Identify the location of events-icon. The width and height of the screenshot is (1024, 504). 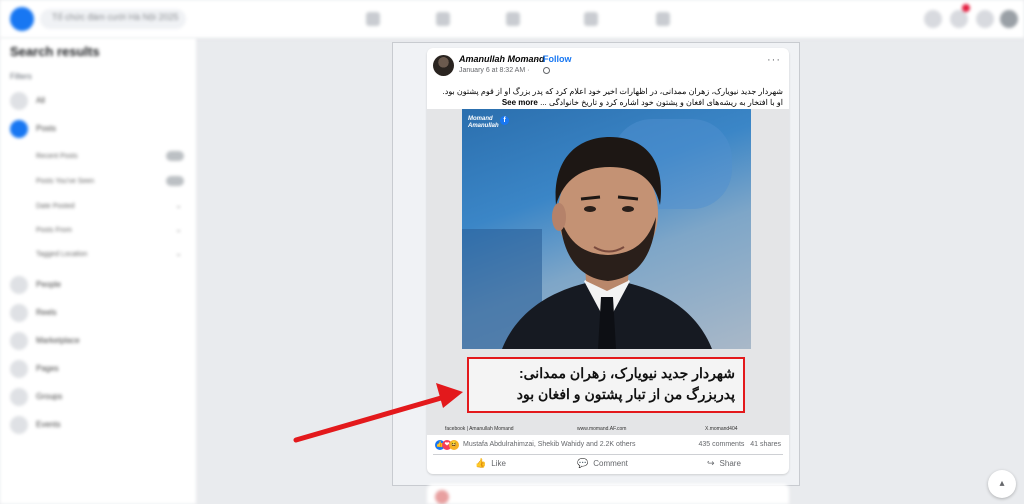
(19, 425).